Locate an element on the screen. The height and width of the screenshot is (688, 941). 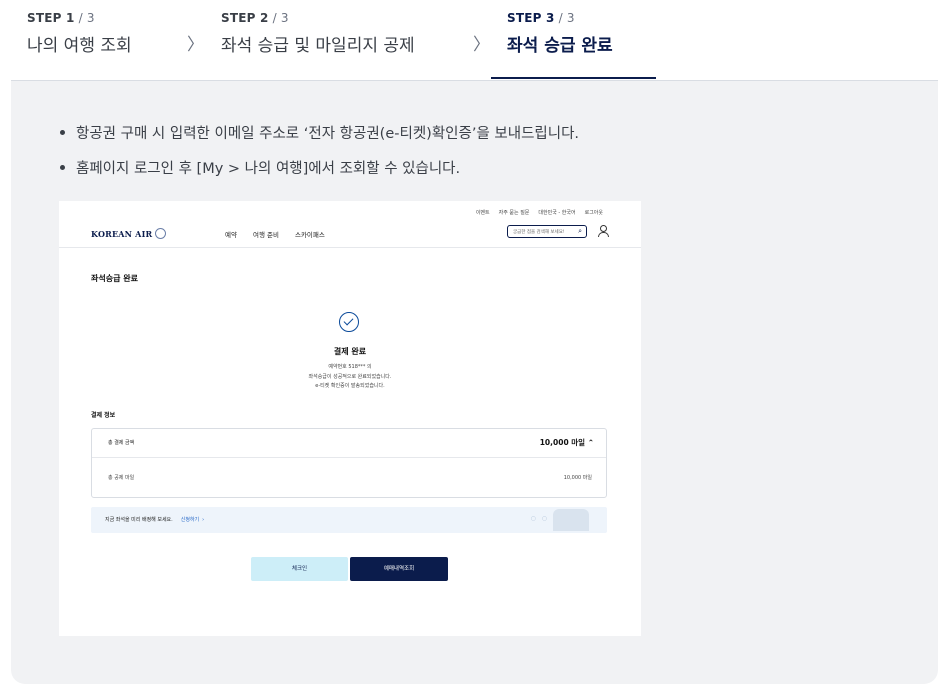
total-payment-row: 총 결제 금액 10,000 마일 ⌃ is located at coordinates (349, 443).